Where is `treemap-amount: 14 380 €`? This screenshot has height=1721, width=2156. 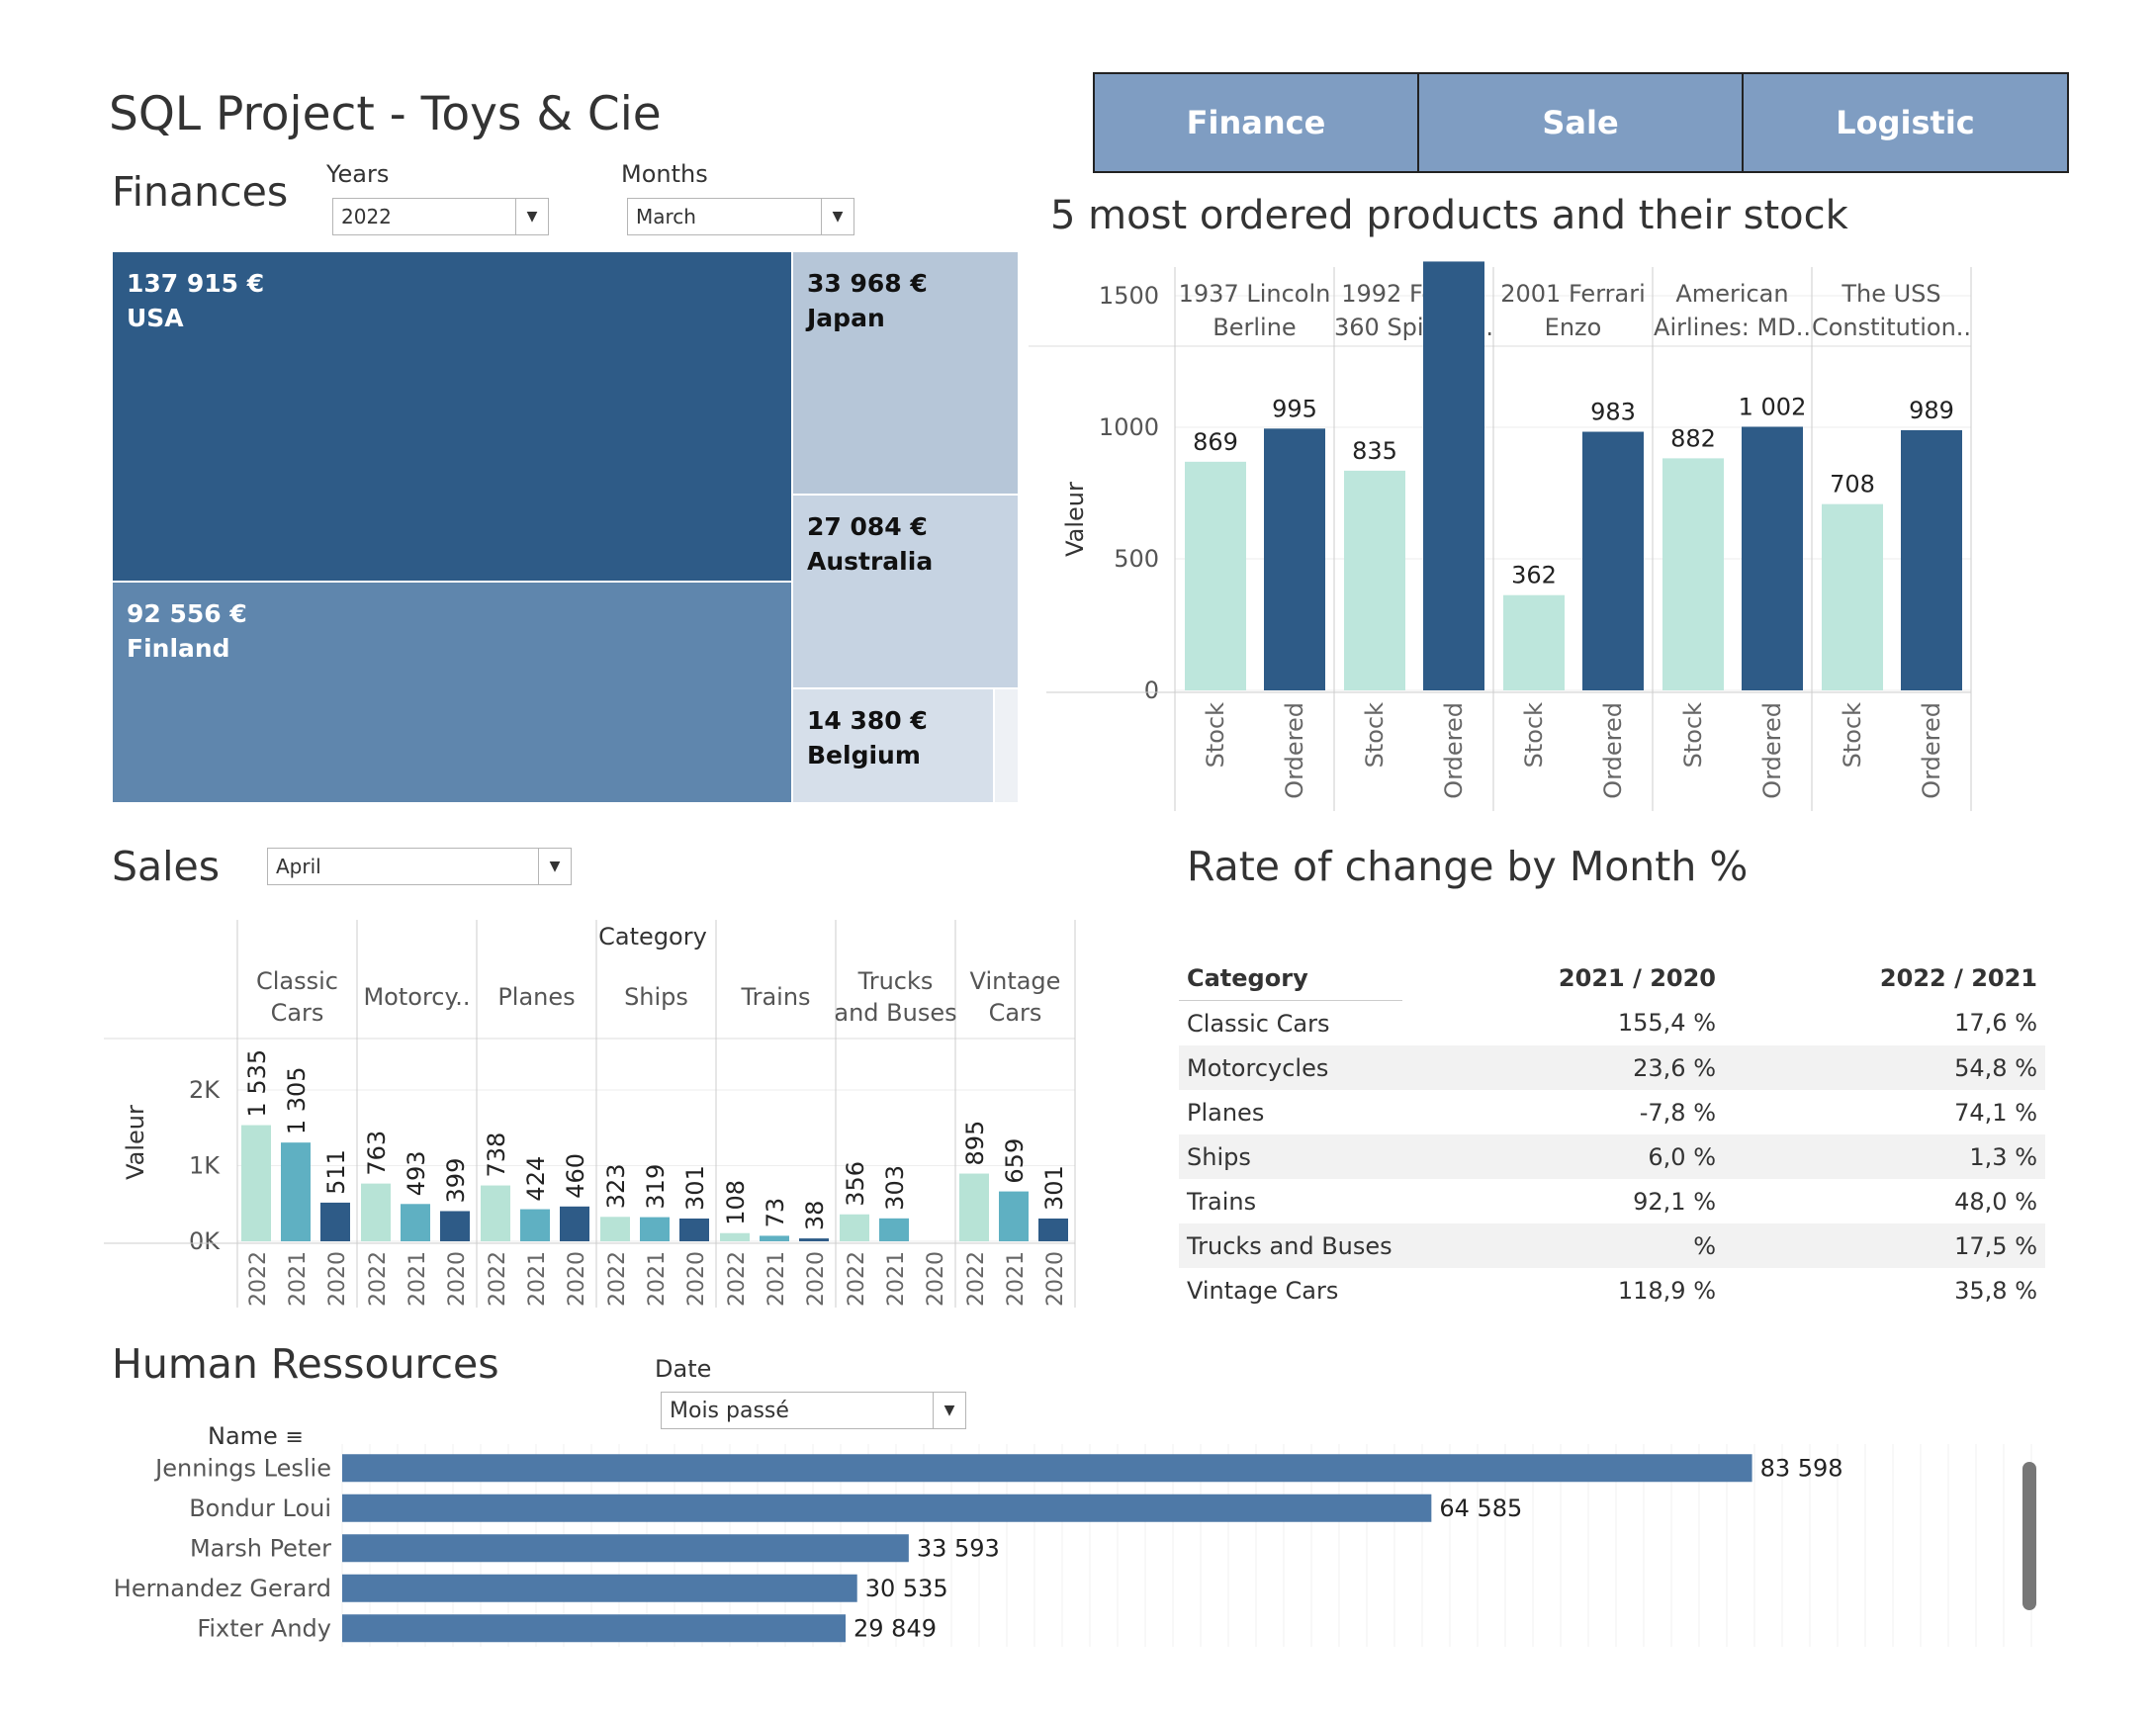 treemap-amount: 14 380 € is located at coordinates (867, 721).